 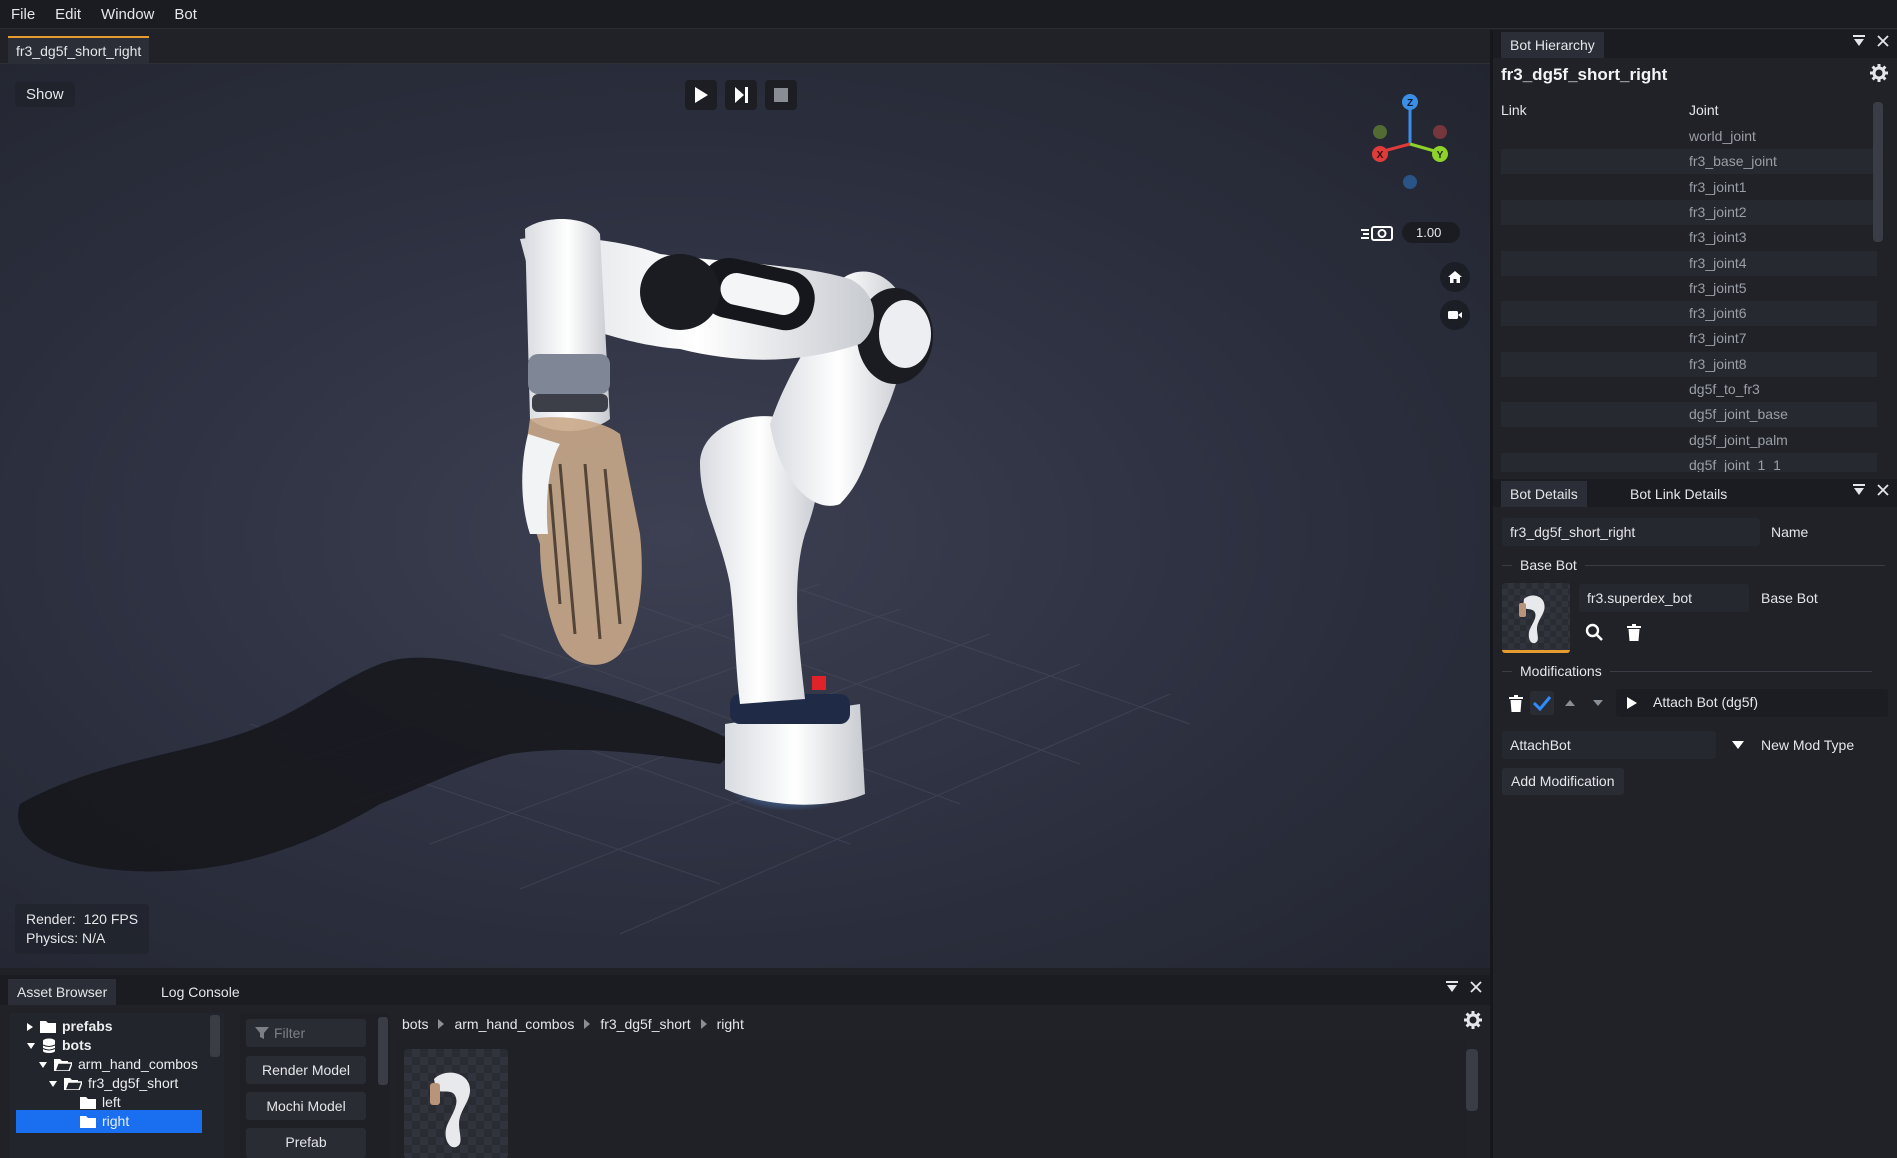 I want to click on enable-modification-checkbox, so click(x=1542, y=703).